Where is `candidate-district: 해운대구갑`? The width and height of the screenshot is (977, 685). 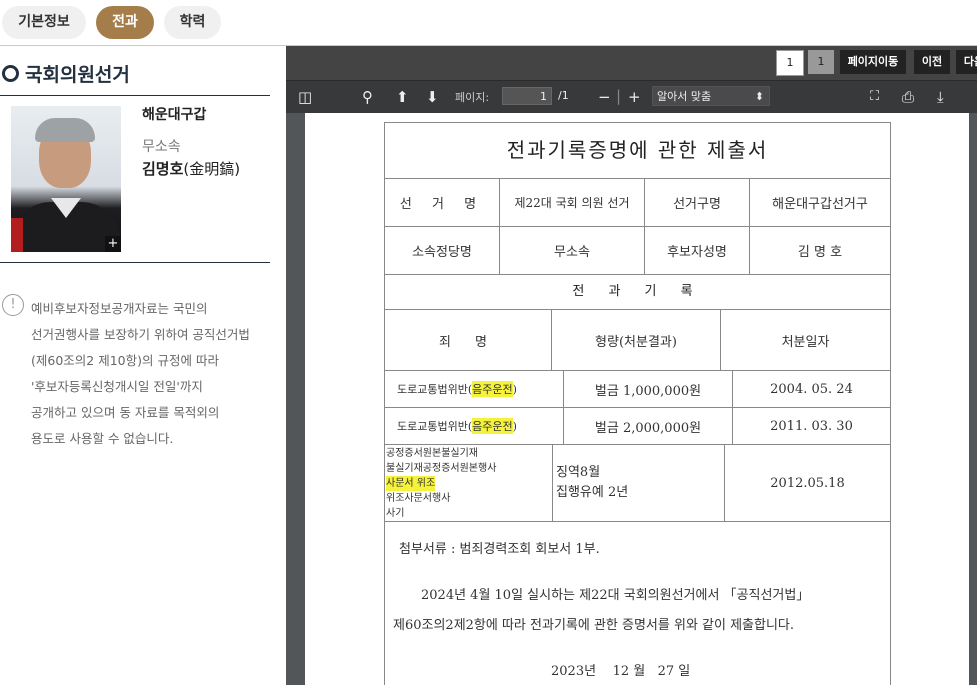 candidate-district: 해운대구갑 is located at coordinates (174, 115).